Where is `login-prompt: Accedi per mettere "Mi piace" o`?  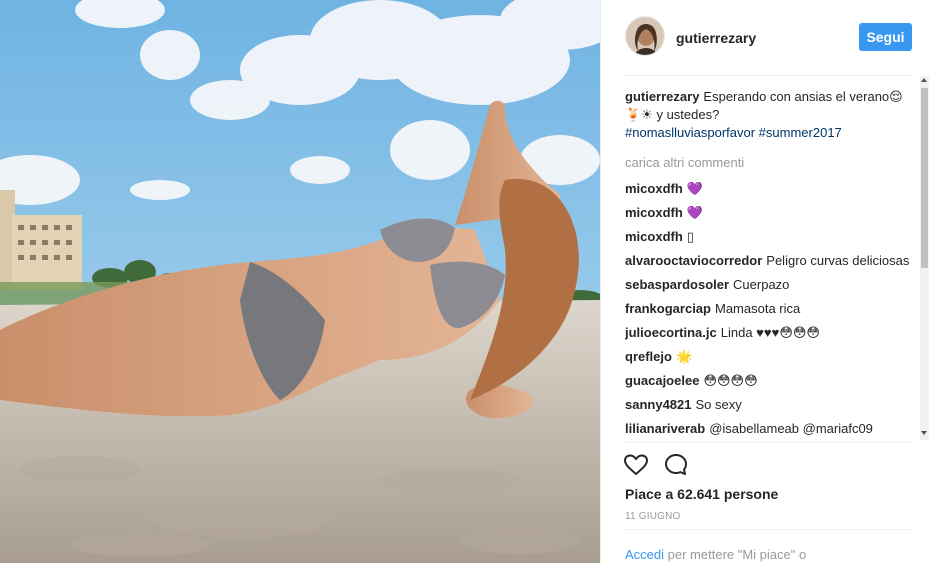
login-prompt: Accedi per mettere "Mi piace" o is located at coordinates (715, 554).